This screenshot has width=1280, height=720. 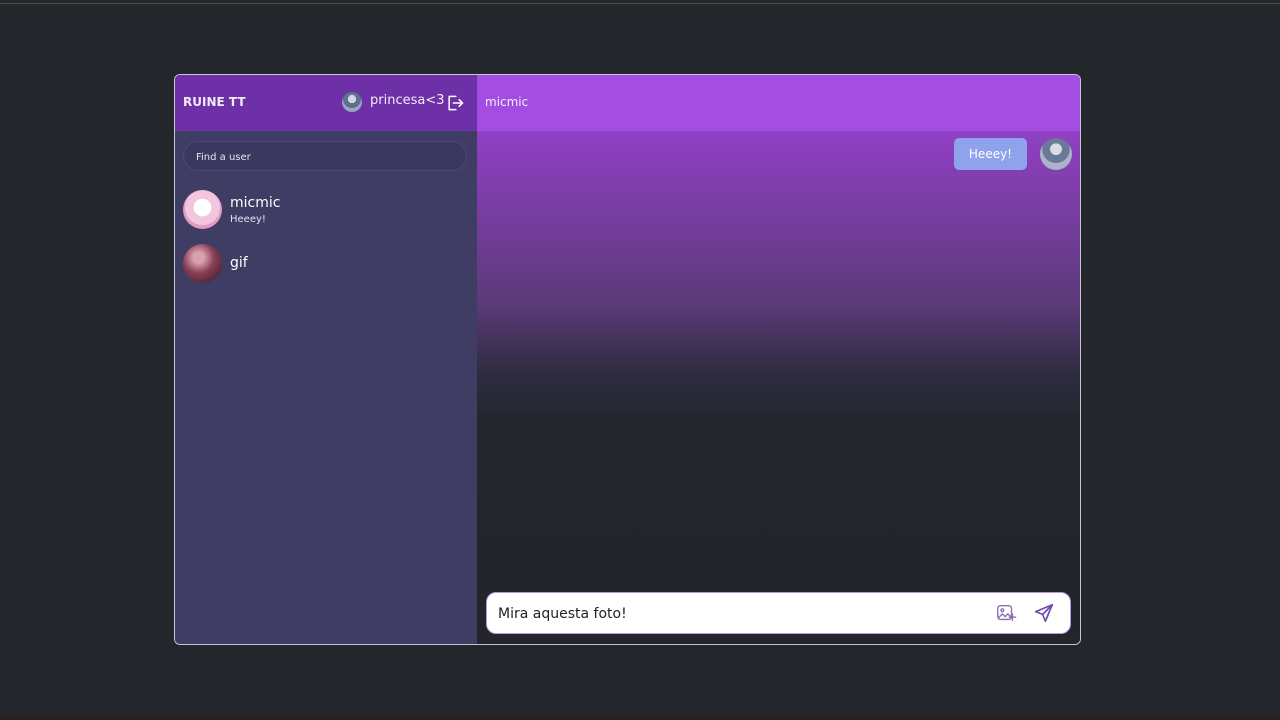 What do you see at coordinates (248, 219) in the screenshot?
I see `contact-last-message: Heeey!` at bounding box center [248, 219].